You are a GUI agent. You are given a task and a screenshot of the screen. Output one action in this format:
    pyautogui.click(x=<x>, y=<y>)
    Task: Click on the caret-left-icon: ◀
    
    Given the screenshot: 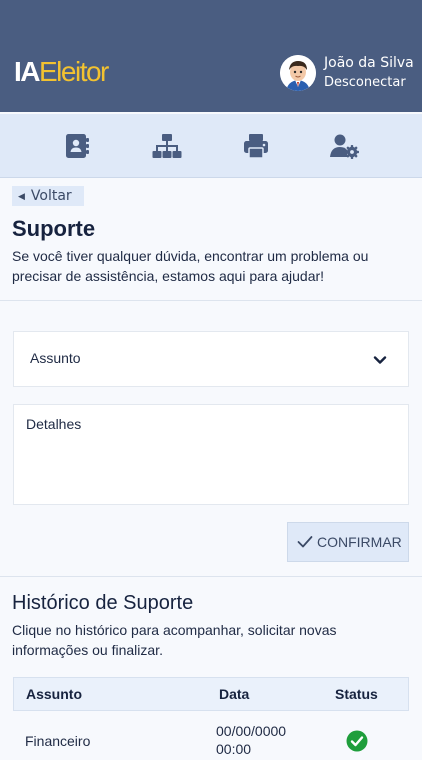 What is the action you would take?
    pyautogui.click(x=21, y=197)
    